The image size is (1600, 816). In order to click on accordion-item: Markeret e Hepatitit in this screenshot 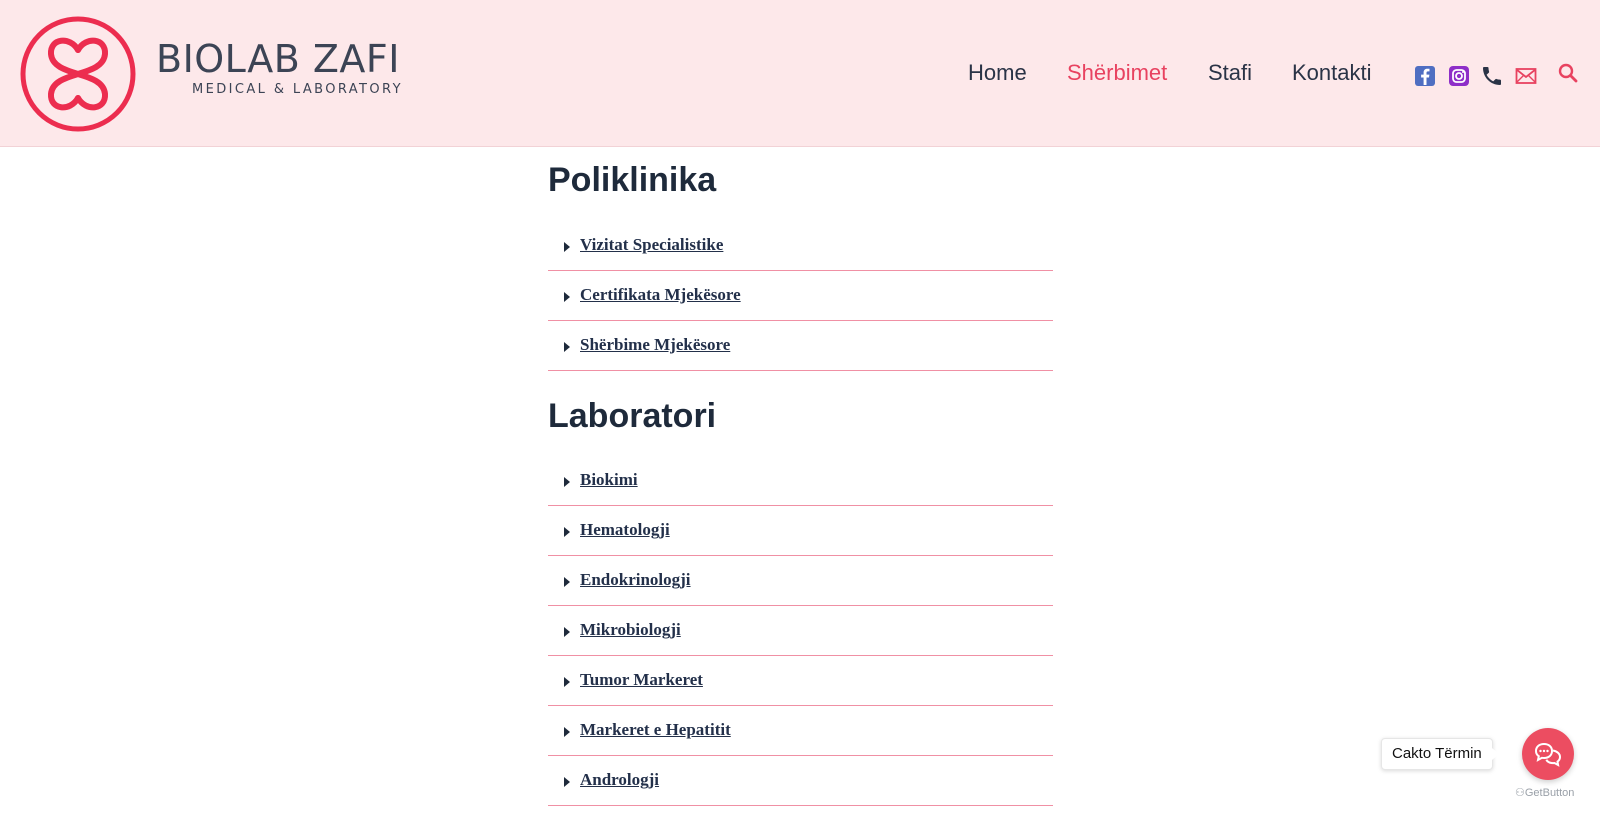, I will do `click(800, 731)`.